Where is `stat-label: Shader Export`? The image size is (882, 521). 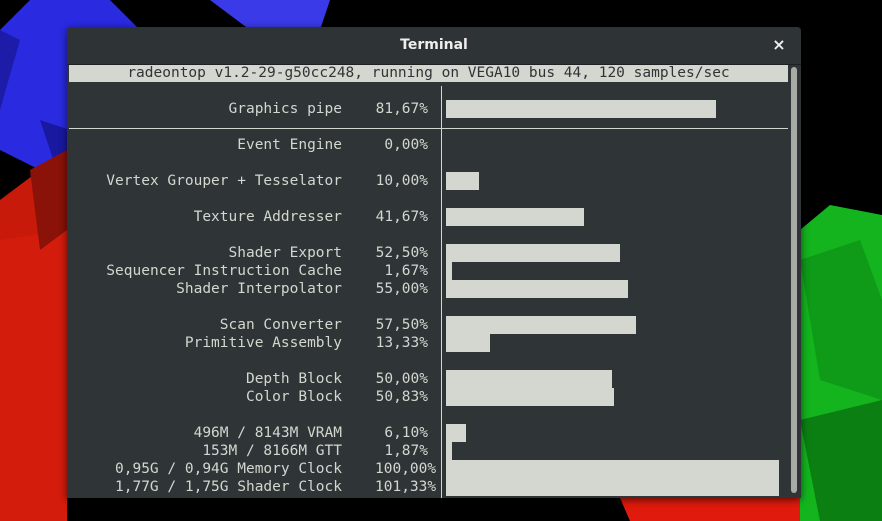 stat-label: Shader Export is located at coordinates (285, 253).